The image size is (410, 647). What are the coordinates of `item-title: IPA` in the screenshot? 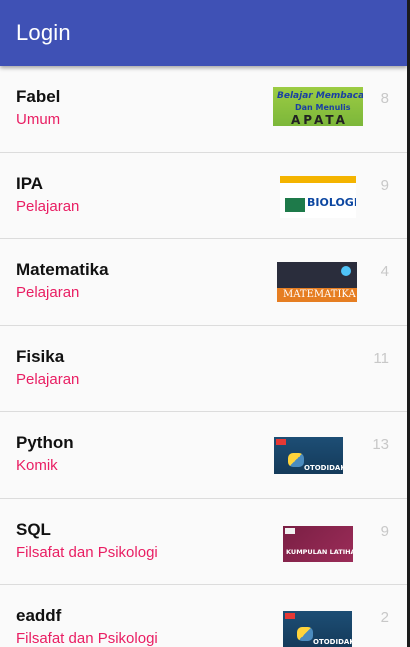 It's located at (30, 183).